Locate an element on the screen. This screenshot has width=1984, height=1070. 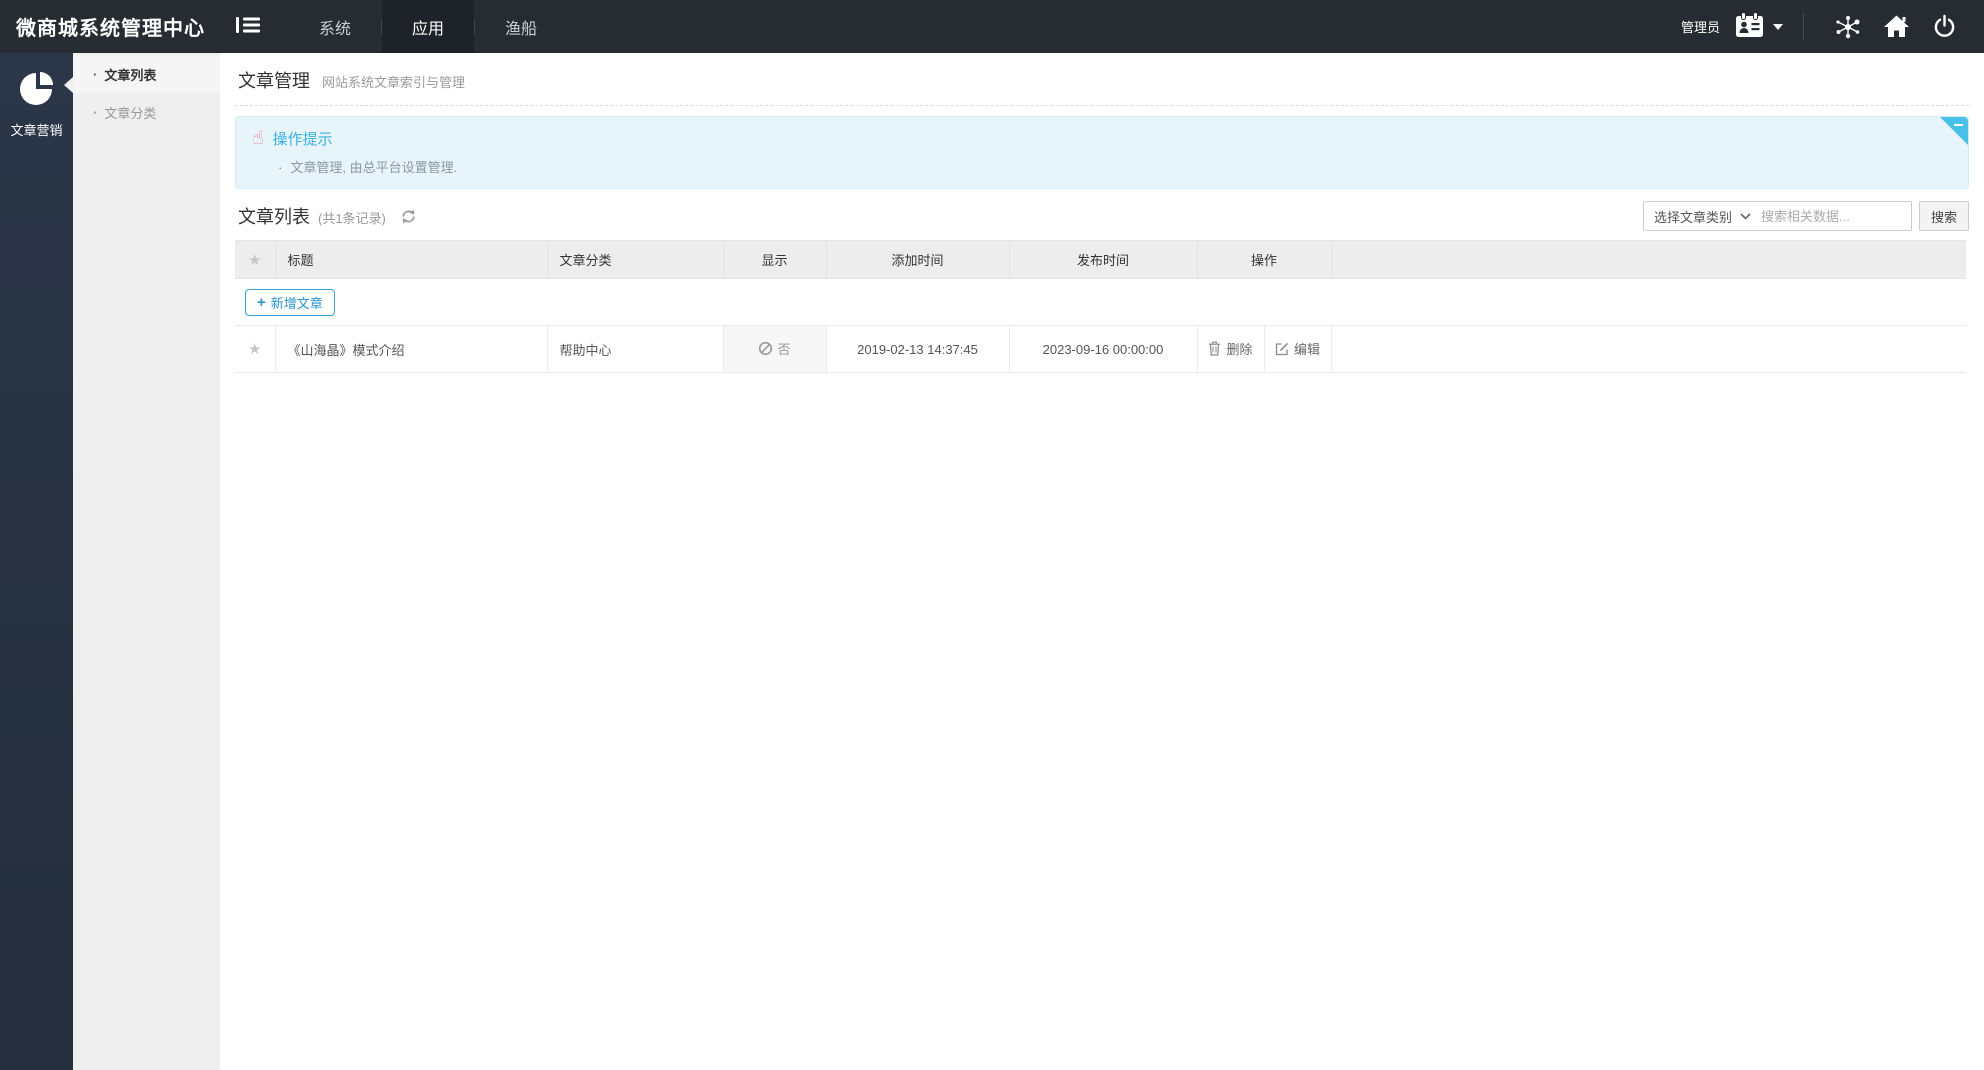
refresh-button is located at coordinates (408, 216).